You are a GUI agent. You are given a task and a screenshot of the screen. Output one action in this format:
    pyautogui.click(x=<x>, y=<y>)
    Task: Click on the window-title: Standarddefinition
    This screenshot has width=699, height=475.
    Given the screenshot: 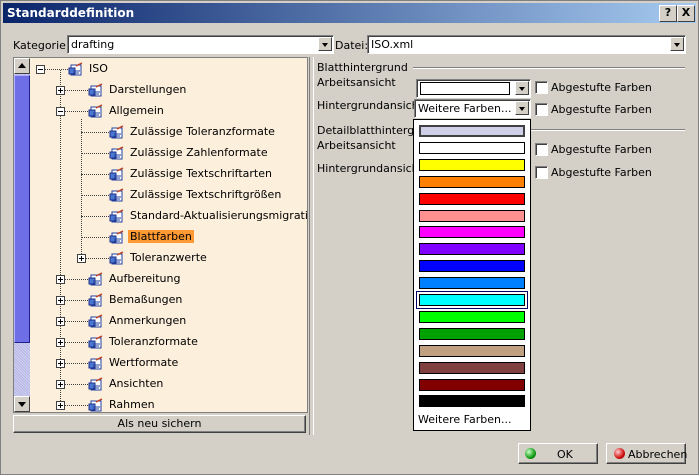 What is the action you would take?
    pyautogui.click(x=71, y=13)
    